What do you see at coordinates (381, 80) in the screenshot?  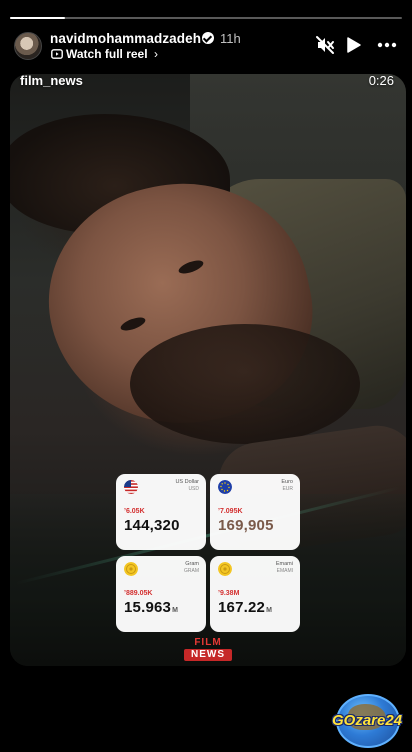 I see `video-duration: 0:26` at bounding box center [381, 80].